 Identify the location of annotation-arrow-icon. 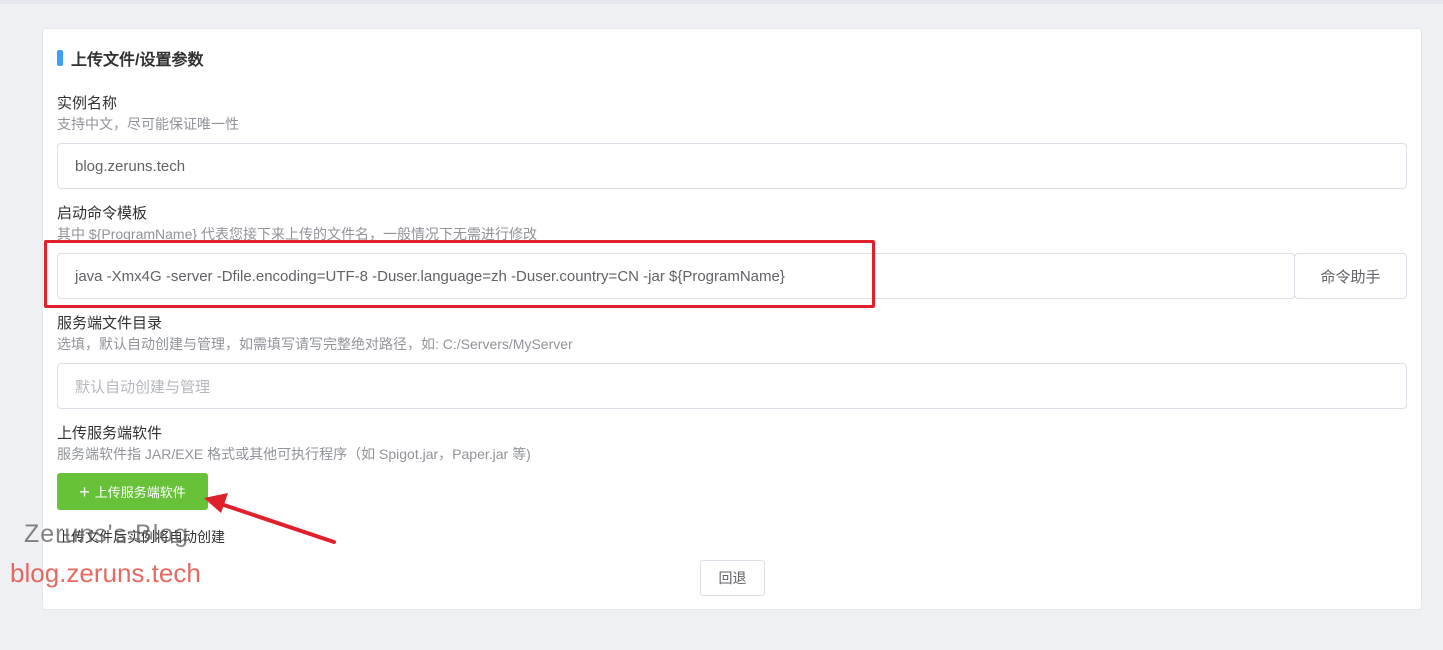
(270, 518).